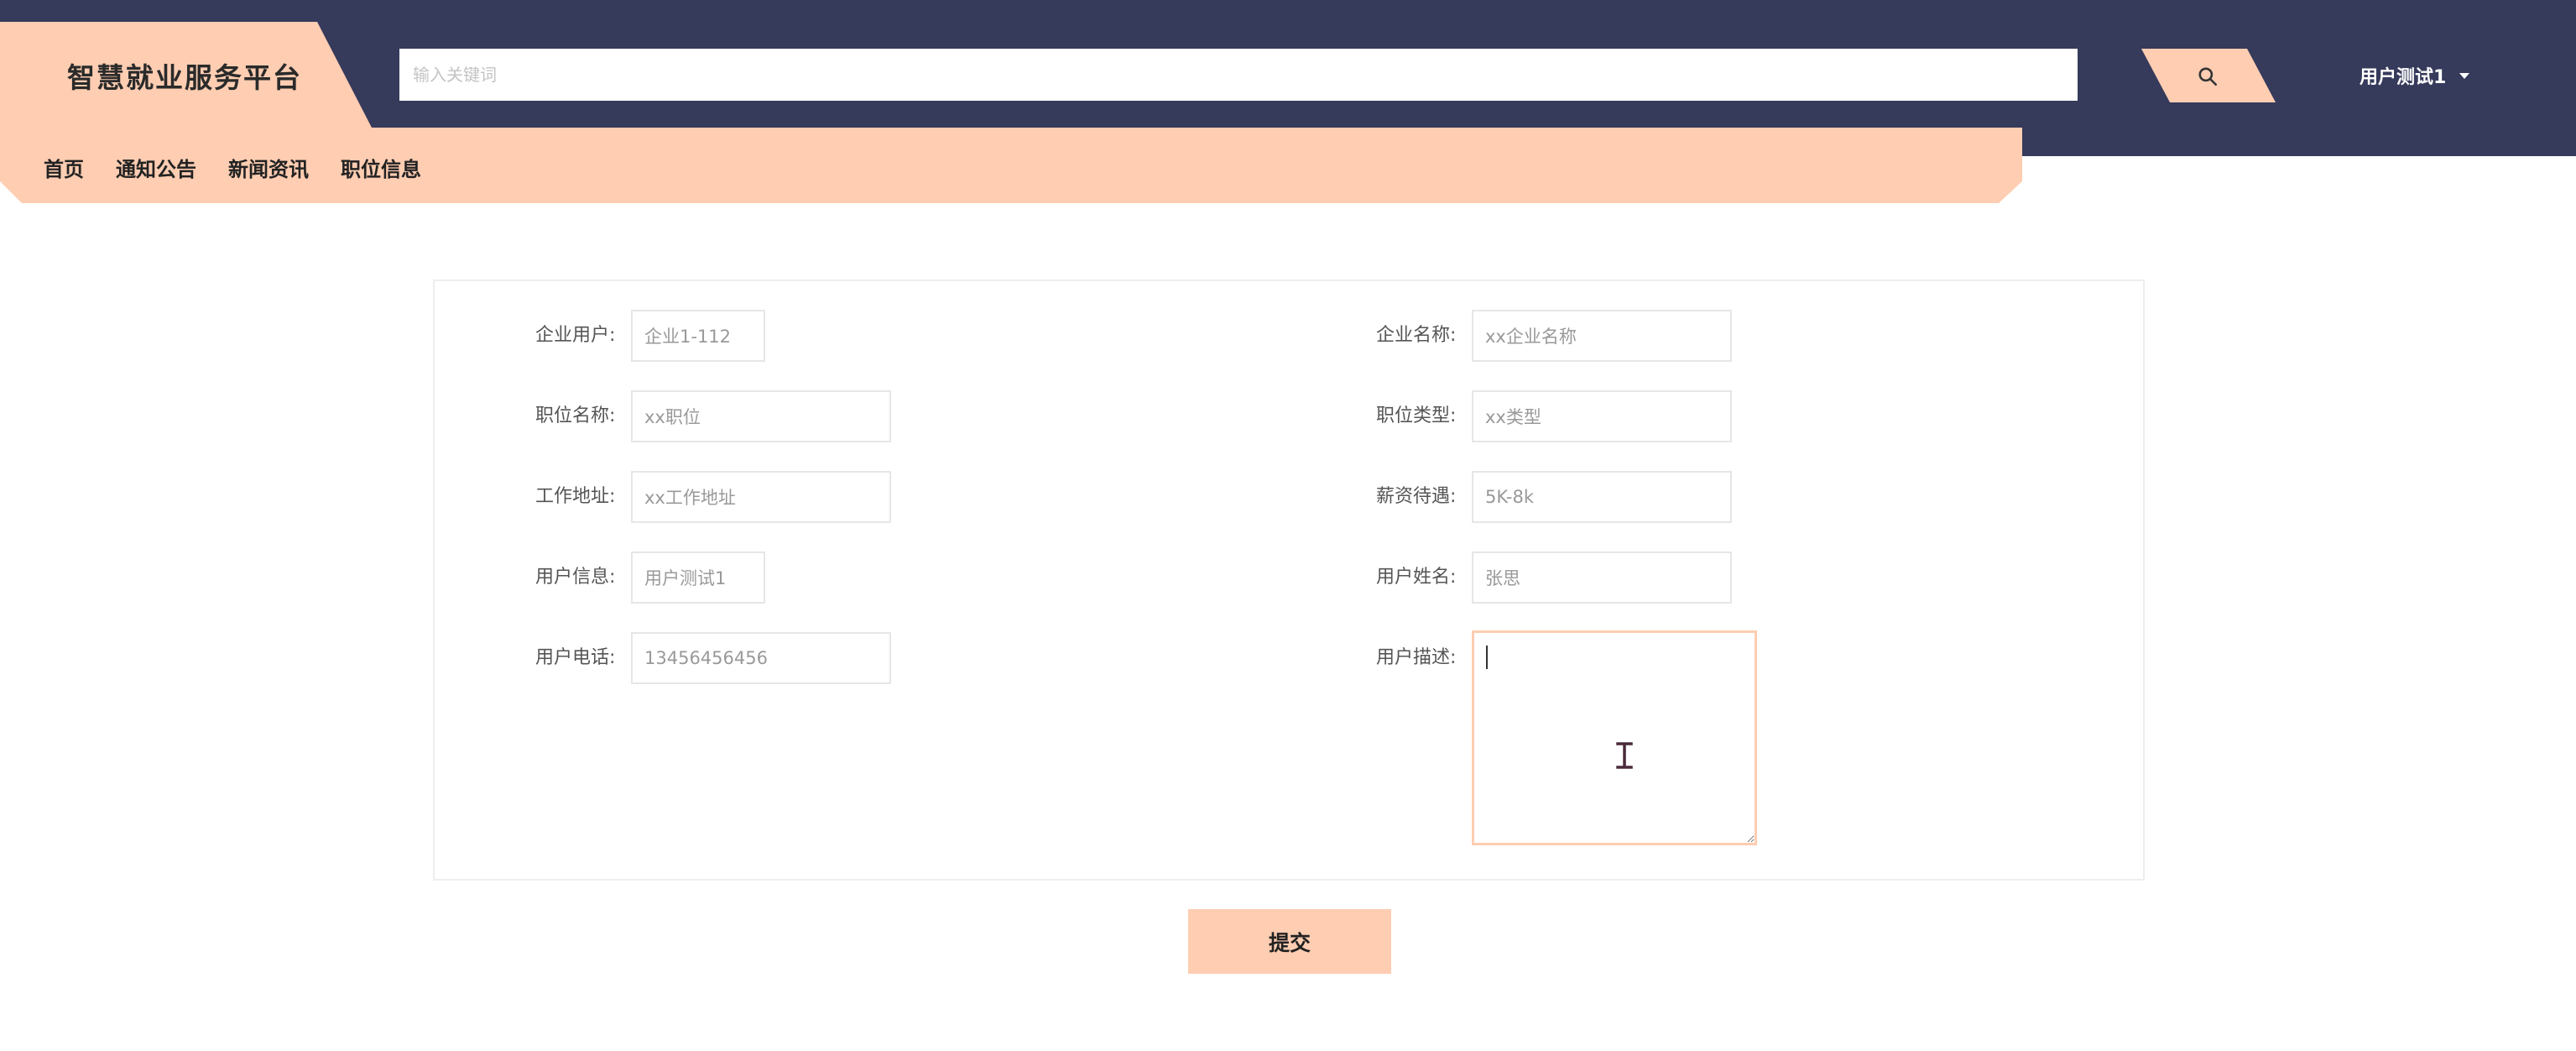 The height and width of the screenshot is (1051, 2576). Describe the element at coordinates (1238, 75) in the screenshot. I see `search-input` at that location.